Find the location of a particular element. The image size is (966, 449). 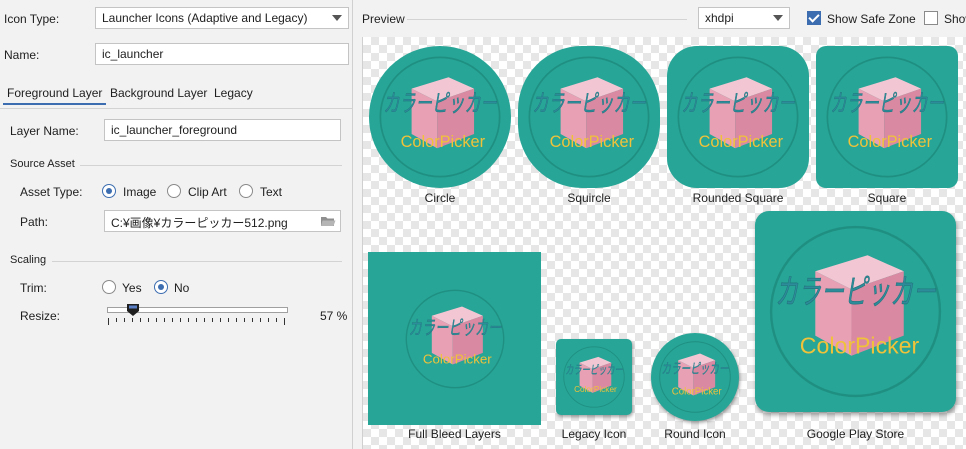

source-asset-divider is located at coordinates (211, 165).